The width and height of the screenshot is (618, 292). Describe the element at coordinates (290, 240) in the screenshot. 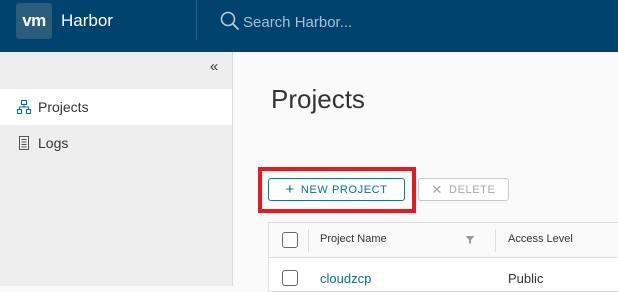

I see `select-all-checkbox` at that location.